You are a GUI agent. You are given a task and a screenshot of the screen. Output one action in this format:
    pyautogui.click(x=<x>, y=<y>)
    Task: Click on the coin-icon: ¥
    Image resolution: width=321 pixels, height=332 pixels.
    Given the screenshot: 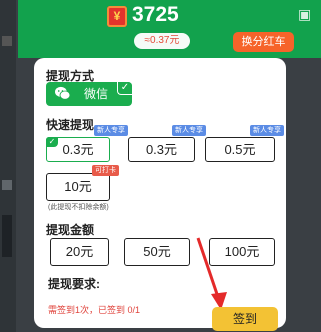 What is the action you would take?
    pyautogui.click(x=117, y=16)
    